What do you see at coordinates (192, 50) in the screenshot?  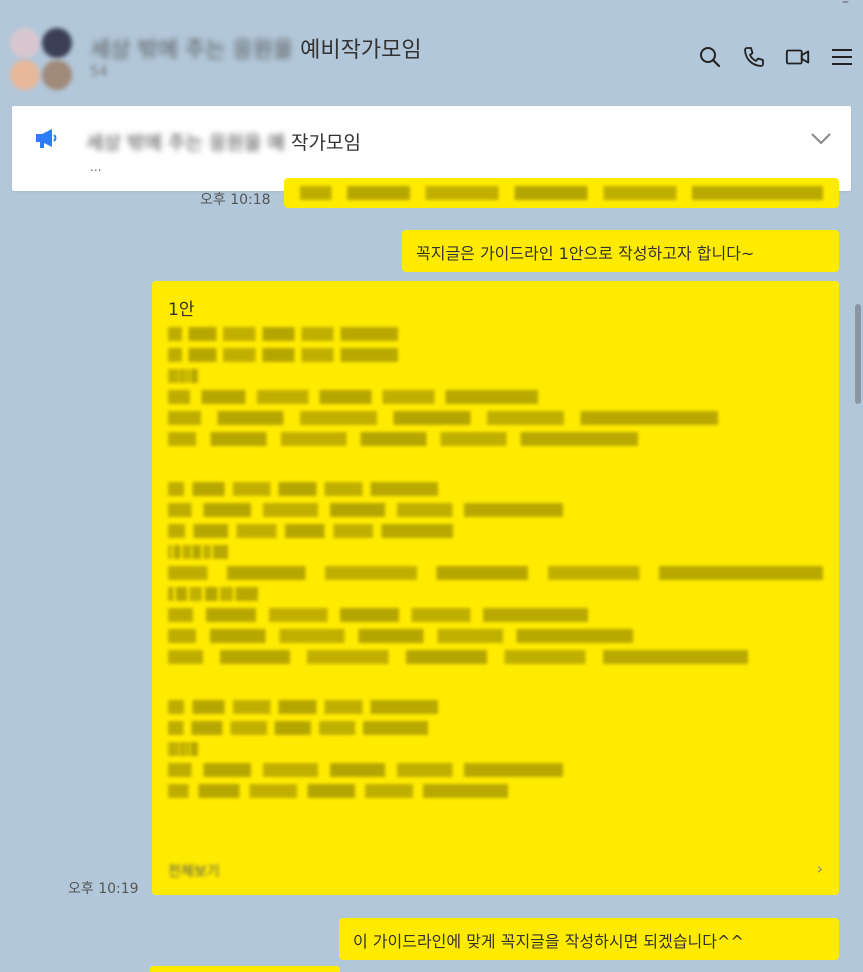 I see `room-title-blurred: 세상 밖에 주는 응원을` at bounding box center [192, 50].